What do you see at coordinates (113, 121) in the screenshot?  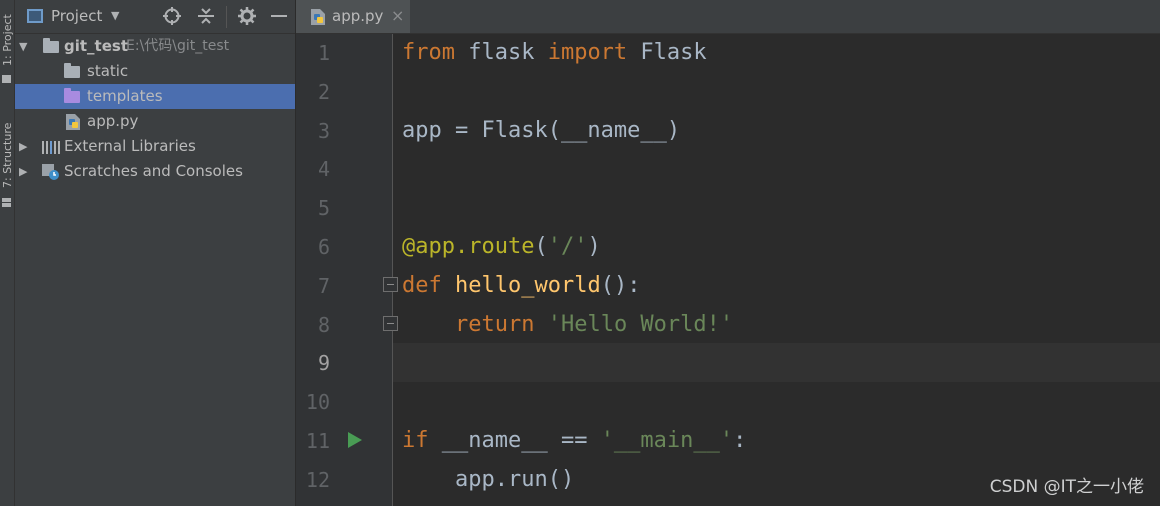 I see `tree-item-label: app.py` at bounding box center [113, 121].